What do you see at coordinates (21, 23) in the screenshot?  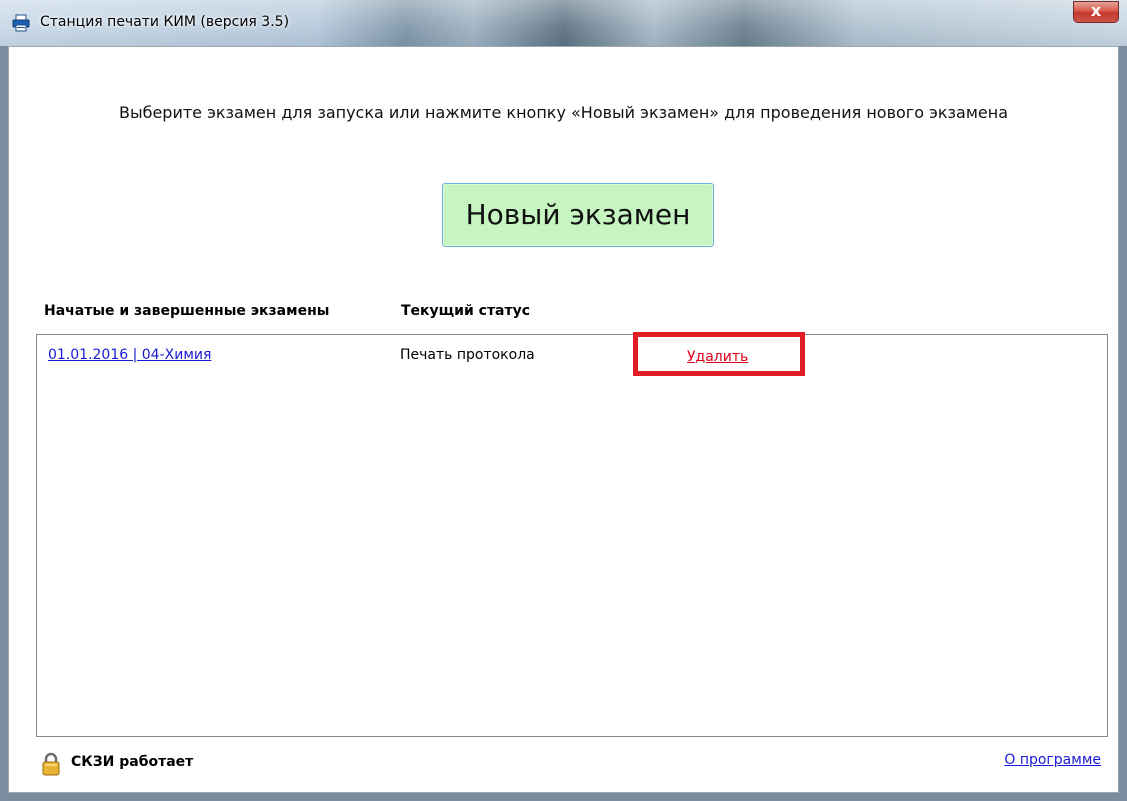 I see `printer-icon` at bounding box center [21, 23].